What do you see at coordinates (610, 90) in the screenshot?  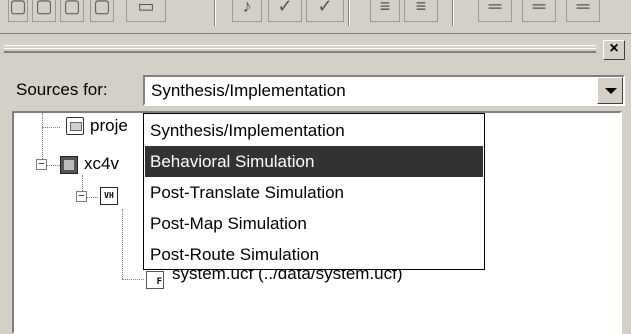 I see `dropdown-arrow-icon` at bounding box center [610, 90].